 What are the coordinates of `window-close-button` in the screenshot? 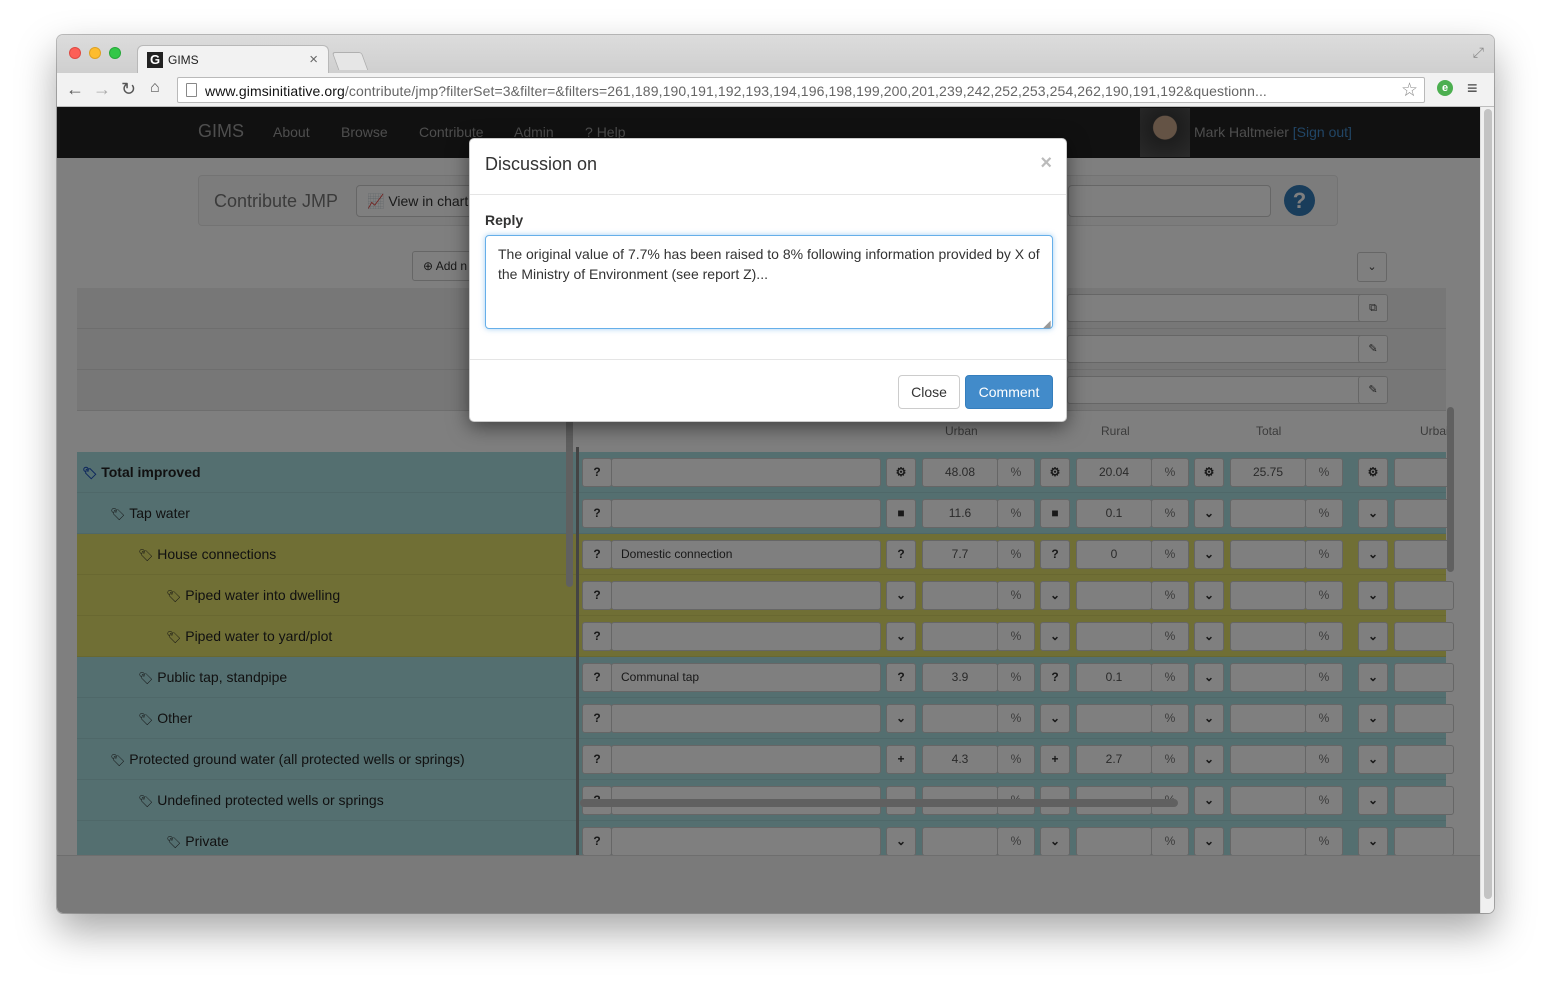 It's located at (75, 53).